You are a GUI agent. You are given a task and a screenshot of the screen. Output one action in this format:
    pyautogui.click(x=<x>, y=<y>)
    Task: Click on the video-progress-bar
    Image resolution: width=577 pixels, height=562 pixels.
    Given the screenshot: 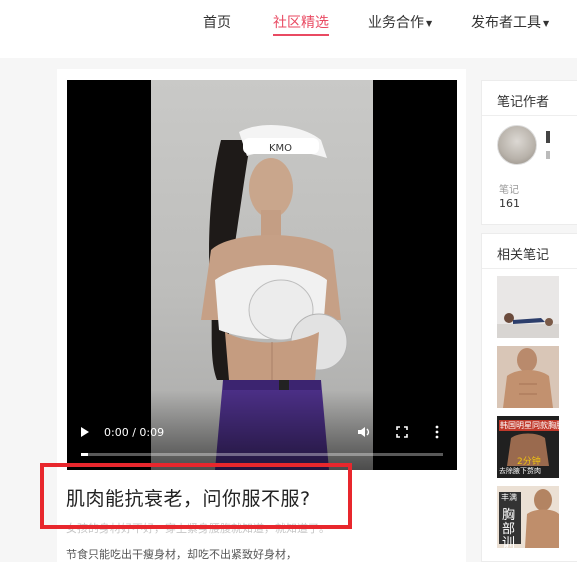 What is the action you would take?
    pyautogui.click(x=262, y=454)
    